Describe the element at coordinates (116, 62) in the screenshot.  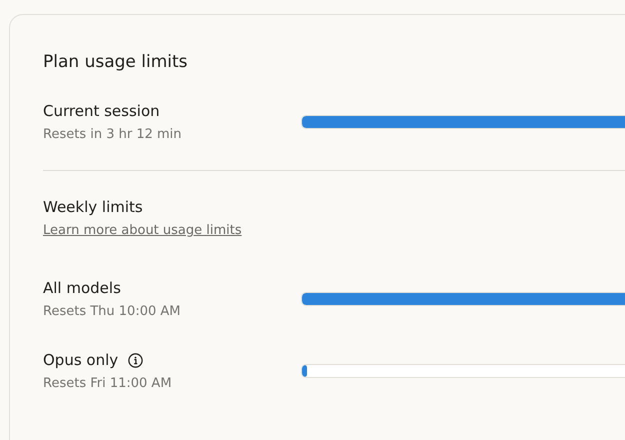
I see `section-title: Plan usage limits` at that location.